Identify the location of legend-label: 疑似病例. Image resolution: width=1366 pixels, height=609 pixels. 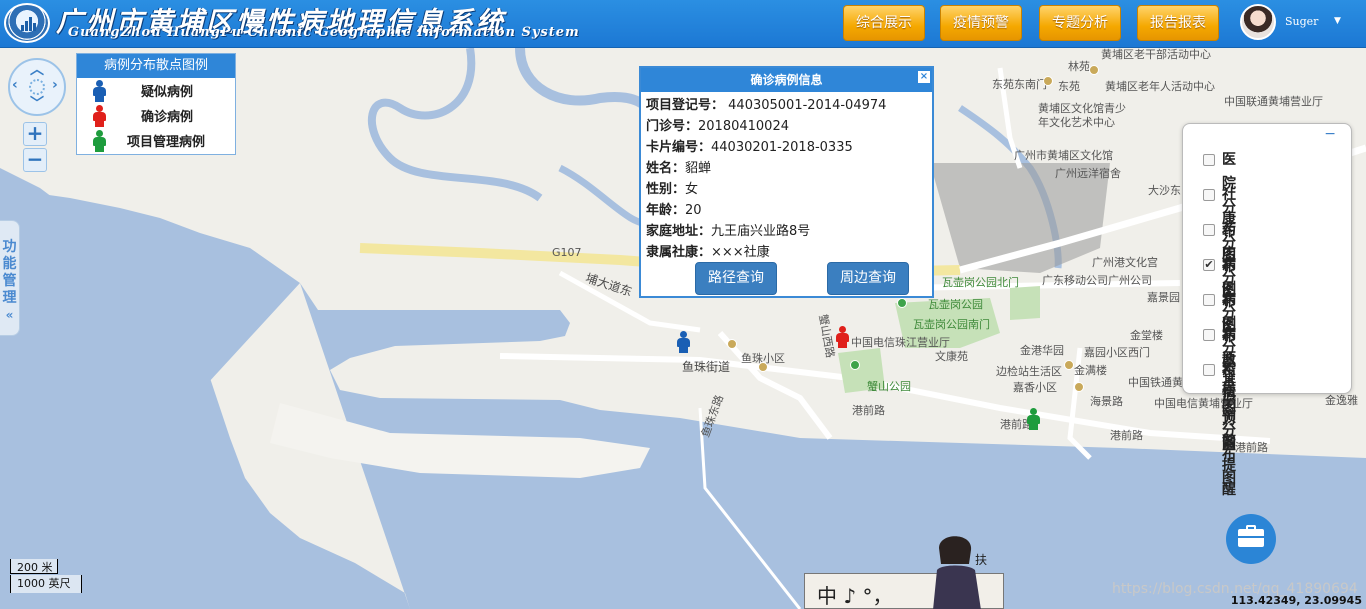
(167, 92).